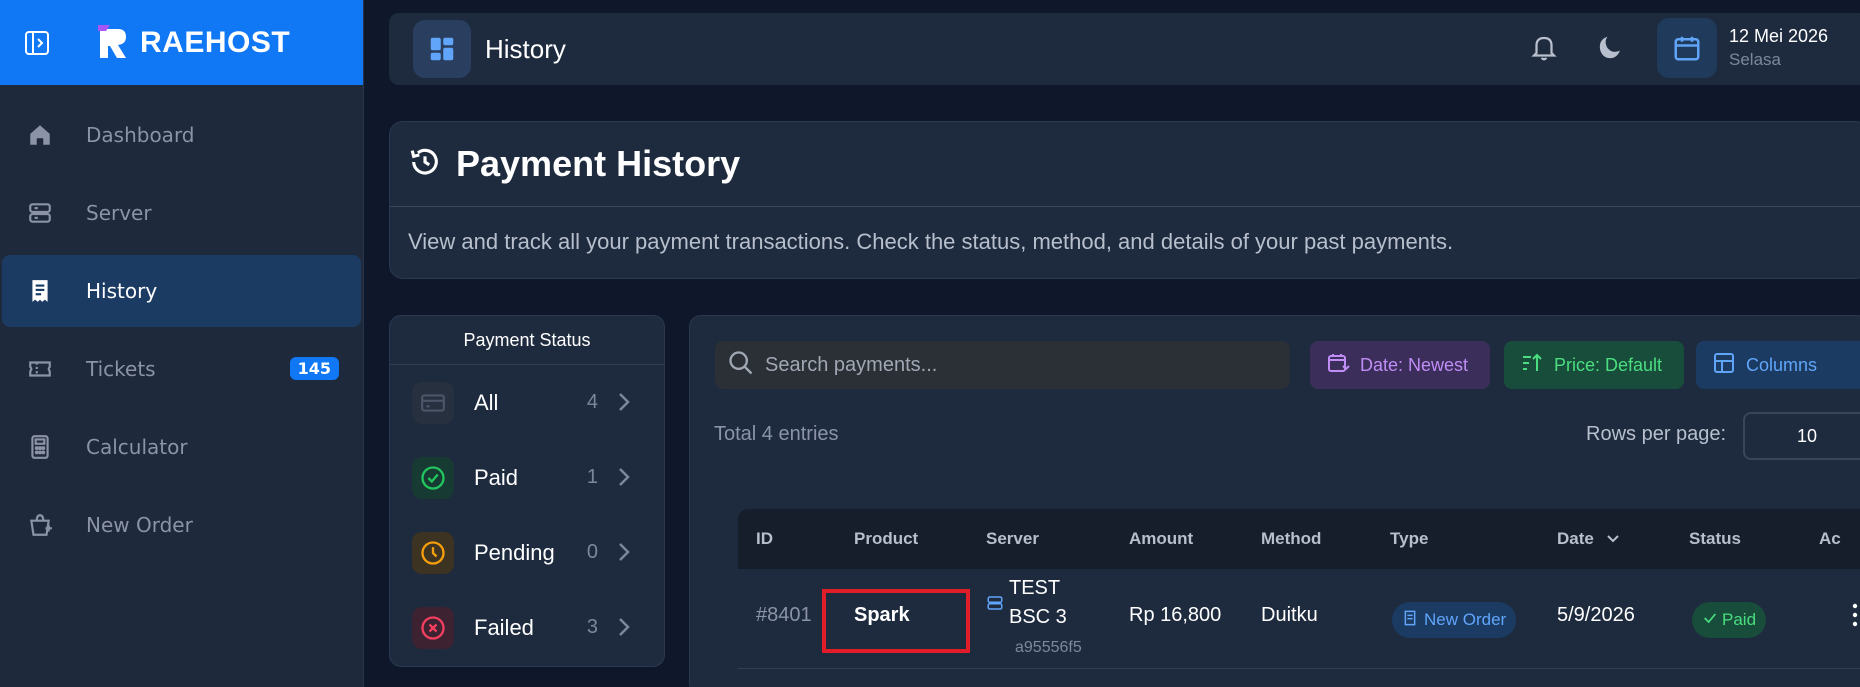 This screenshot has width=1860, height=687. I want to click on price-sort-button: Price: Default, so click(1594, 365).